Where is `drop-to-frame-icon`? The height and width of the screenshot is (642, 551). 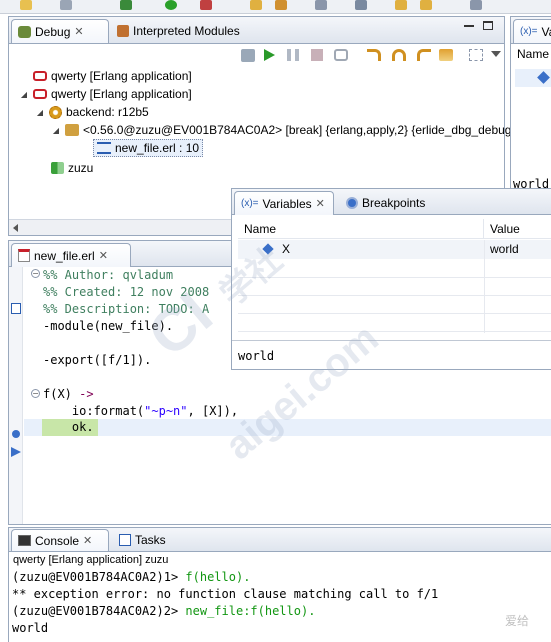 drop-to-frame-icon is located at coordinates (446, 55).